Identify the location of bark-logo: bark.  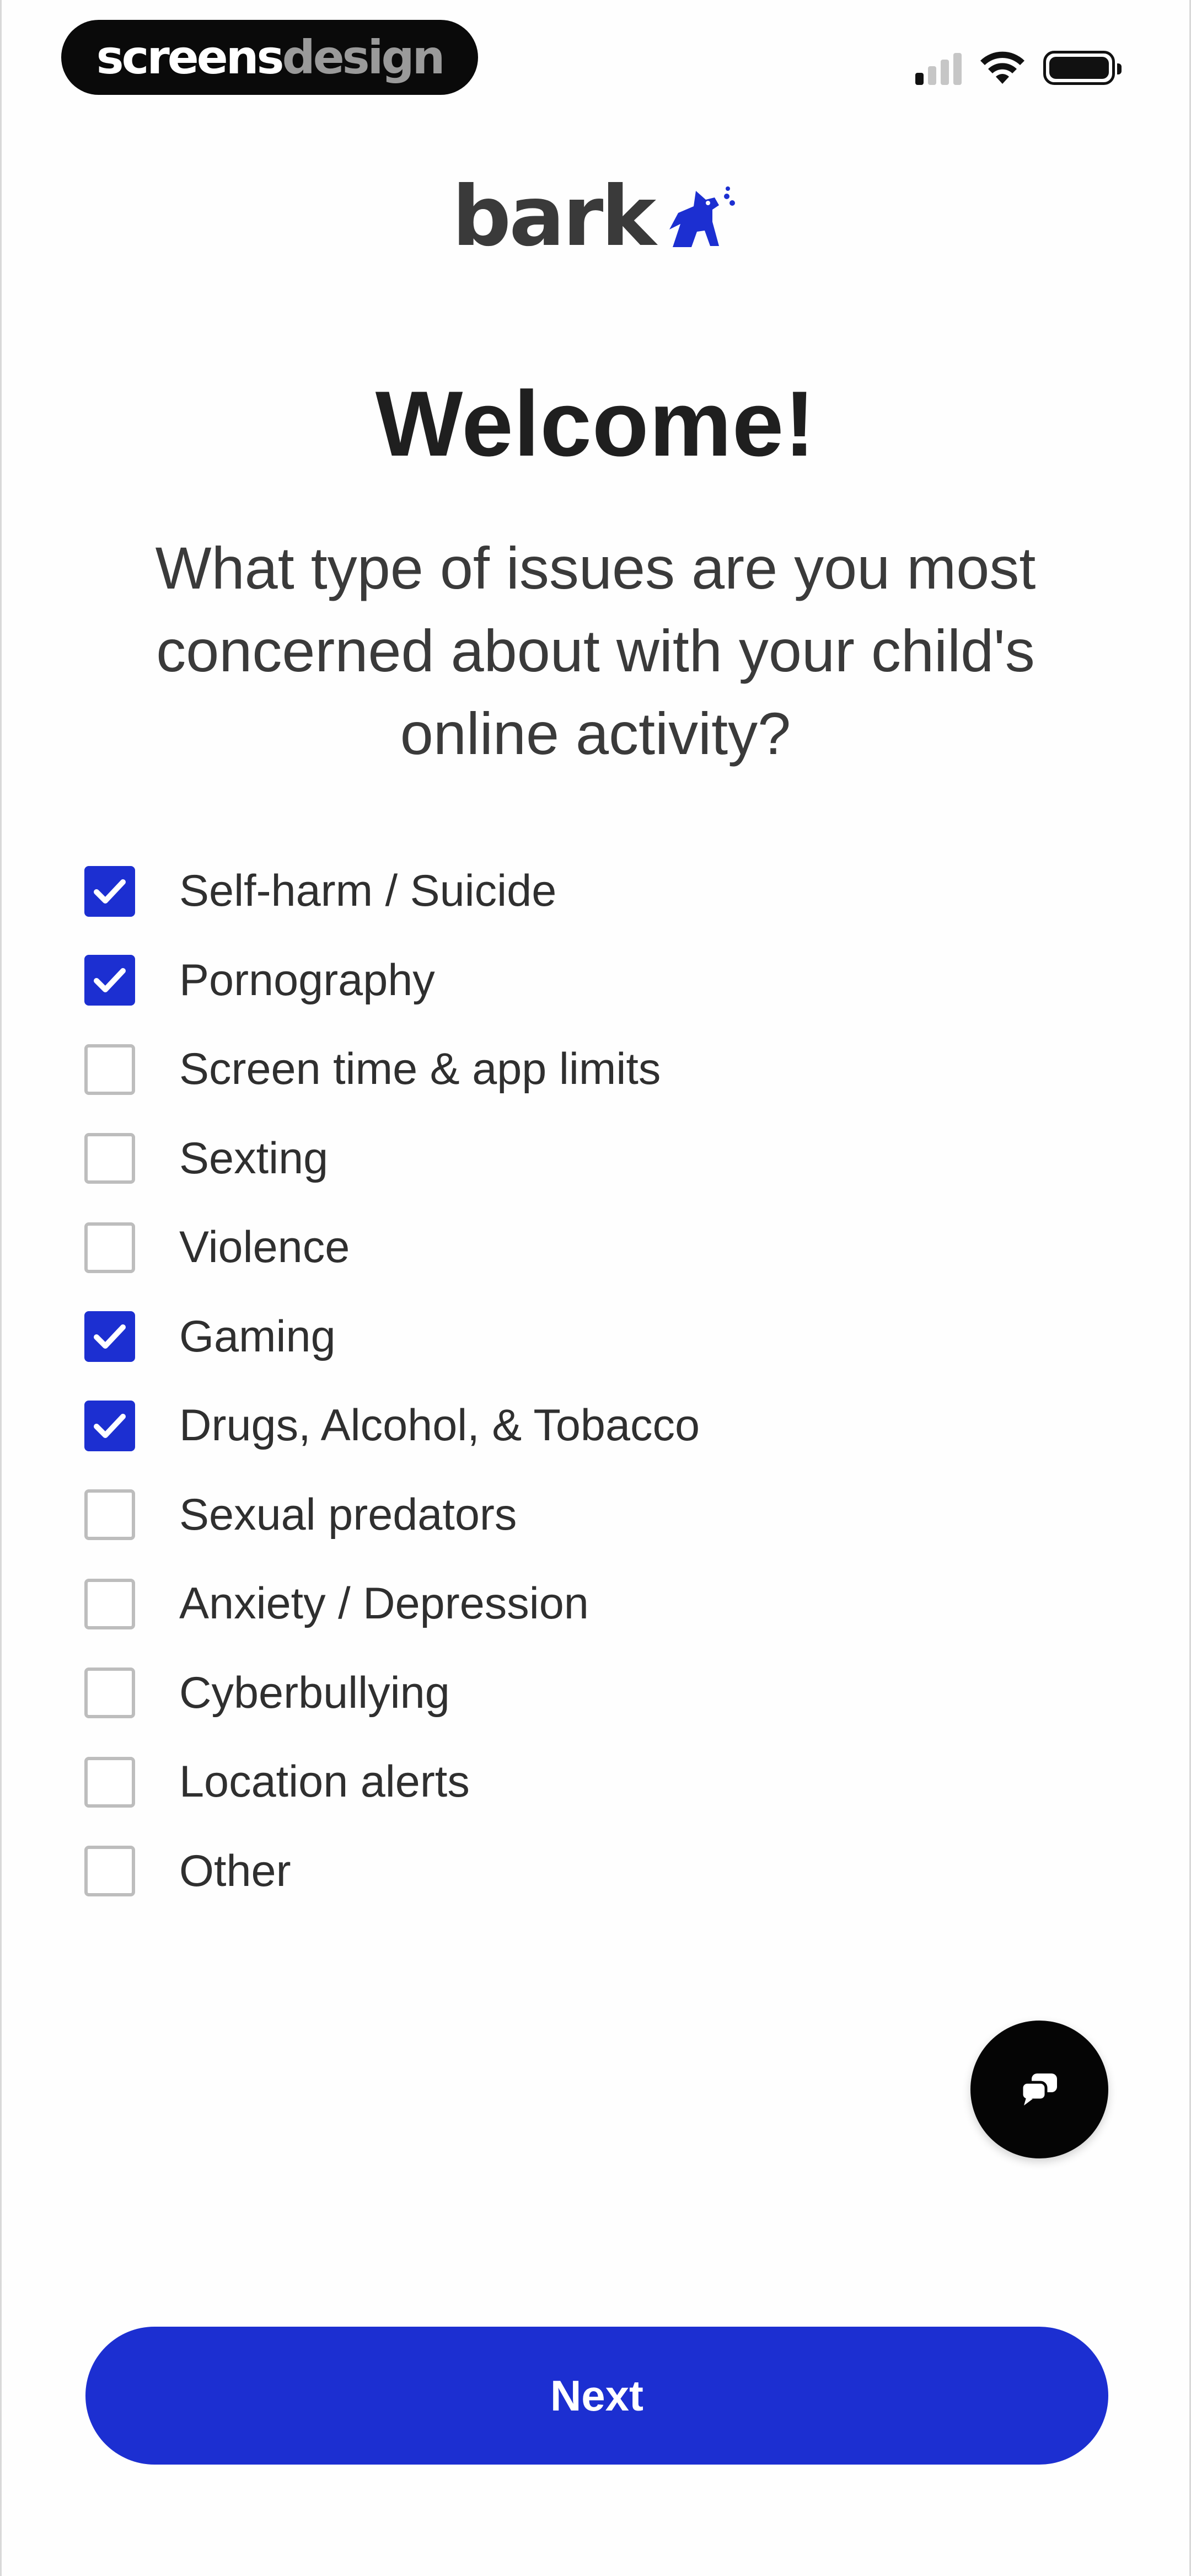
(595, 216).